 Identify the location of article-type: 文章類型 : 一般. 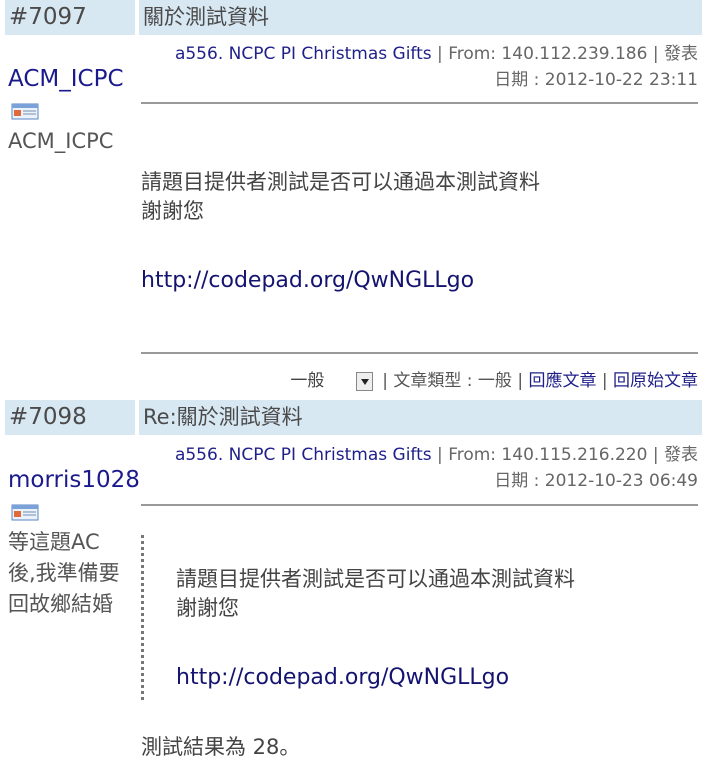
(452, 381).